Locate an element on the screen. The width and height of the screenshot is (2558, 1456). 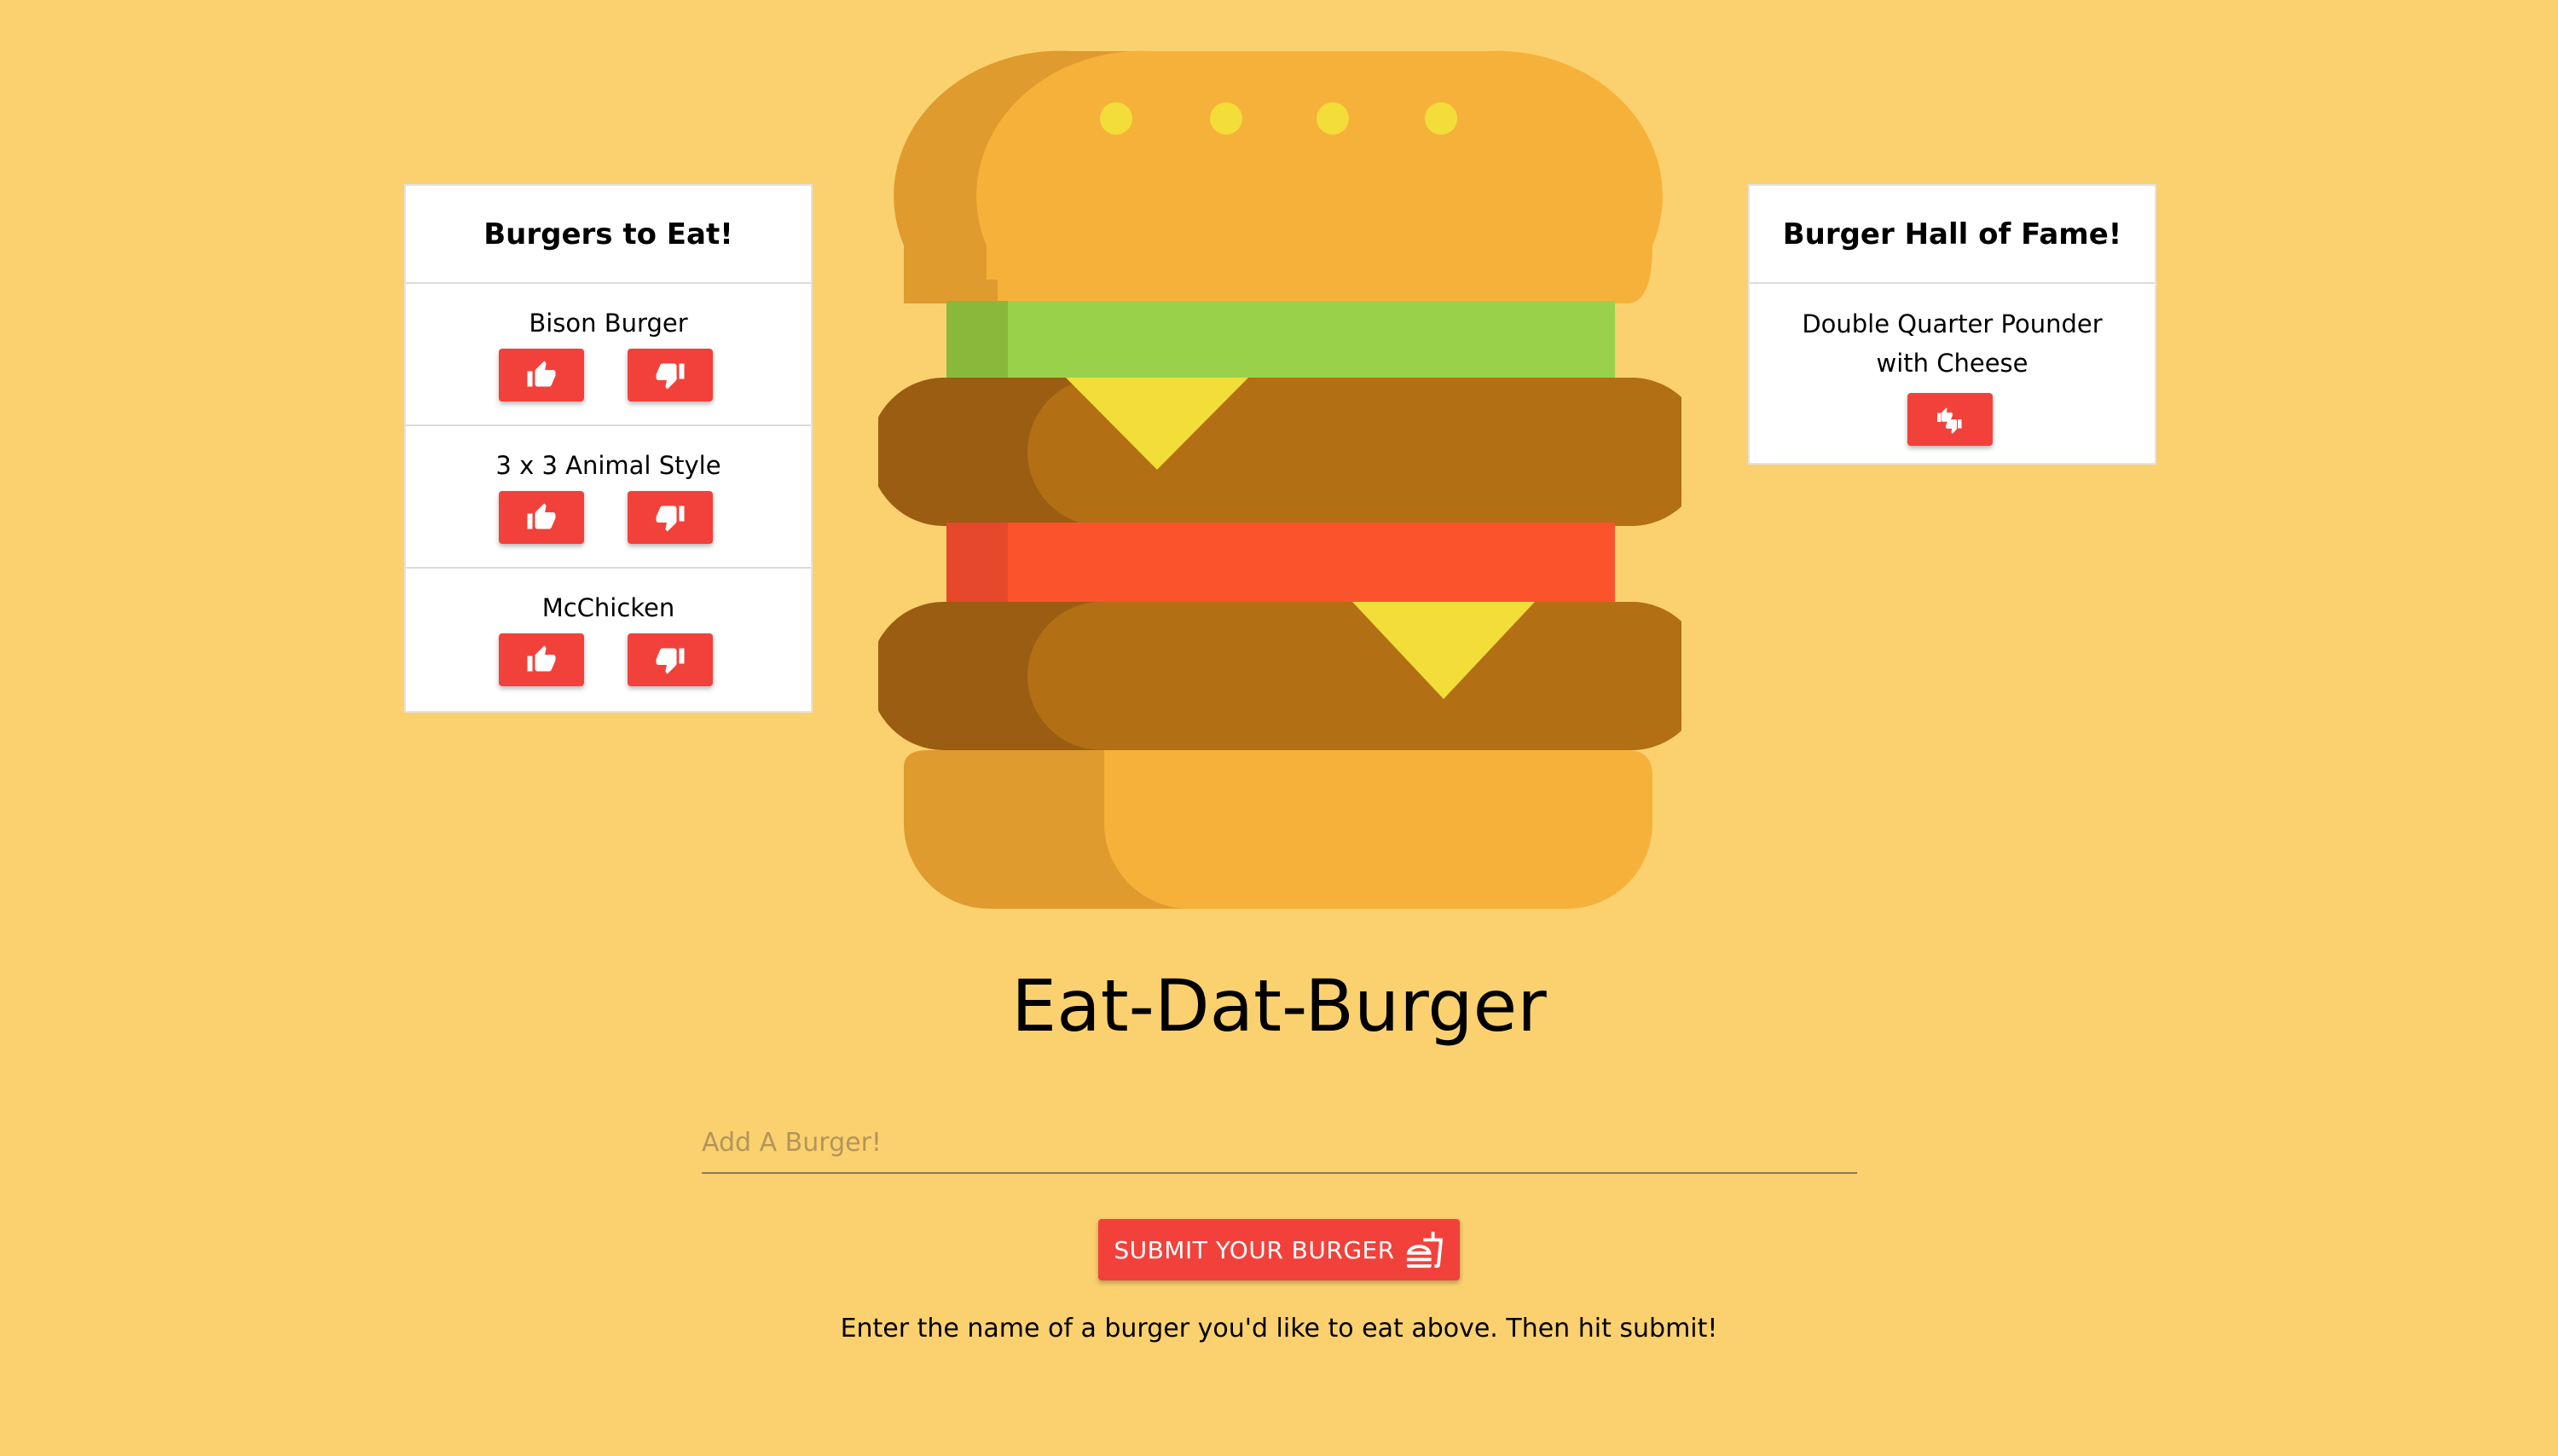
list-item: Double Quarter Pounder with Cheese is located at coordinates (1952, 365).